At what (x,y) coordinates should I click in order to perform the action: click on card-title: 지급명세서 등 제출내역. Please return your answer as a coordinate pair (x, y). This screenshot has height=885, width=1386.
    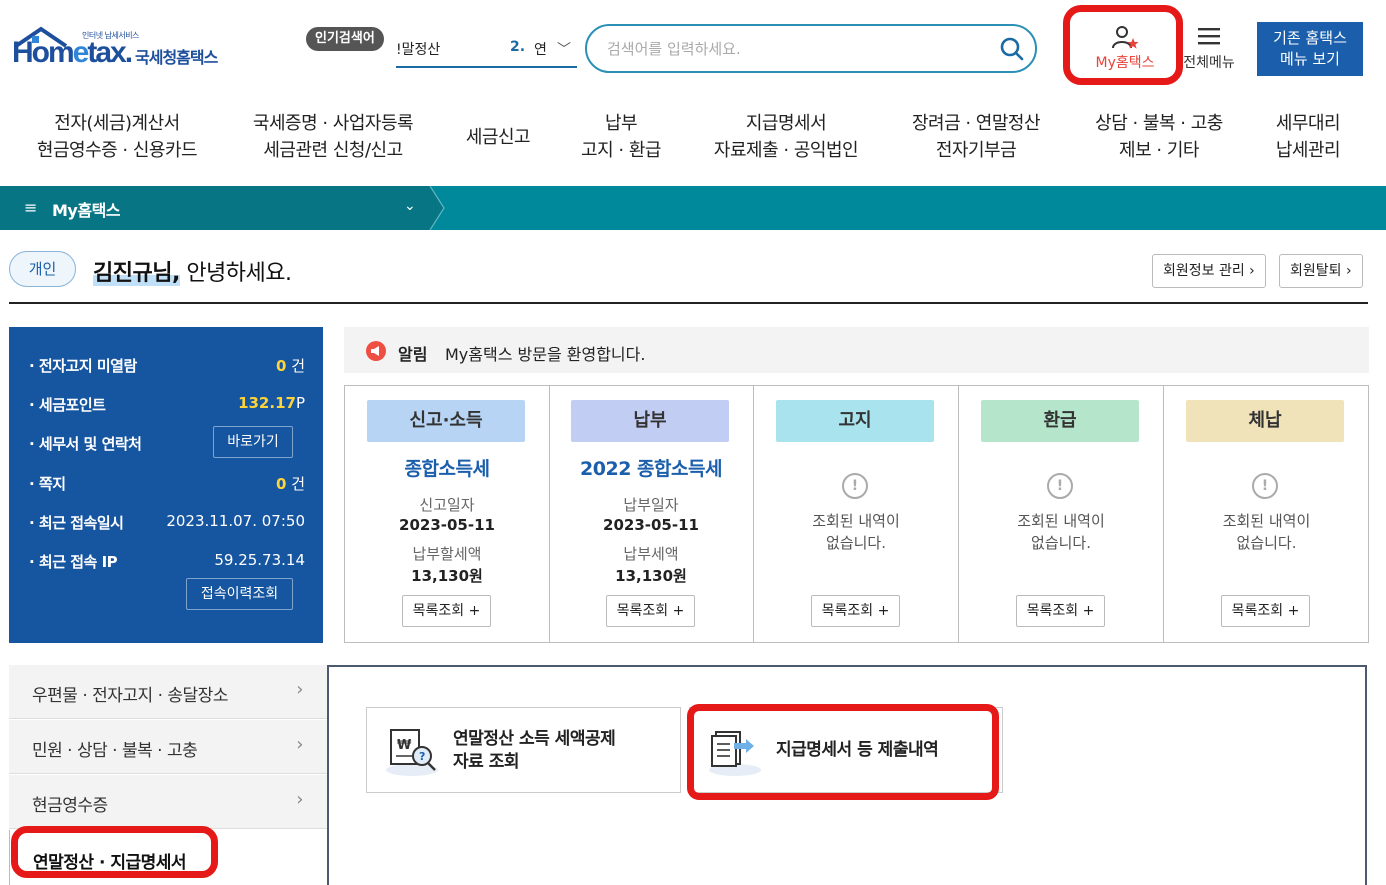
    Looking at the image, I should click on (857, 750).